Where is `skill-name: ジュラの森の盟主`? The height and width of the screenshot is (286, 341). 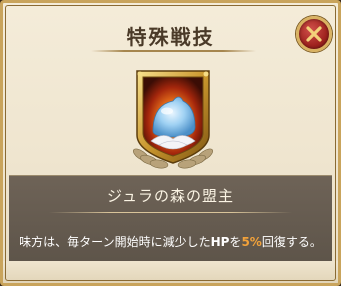 skill-name: ジュラの森の盟主 is located at coordinates (170, 196).